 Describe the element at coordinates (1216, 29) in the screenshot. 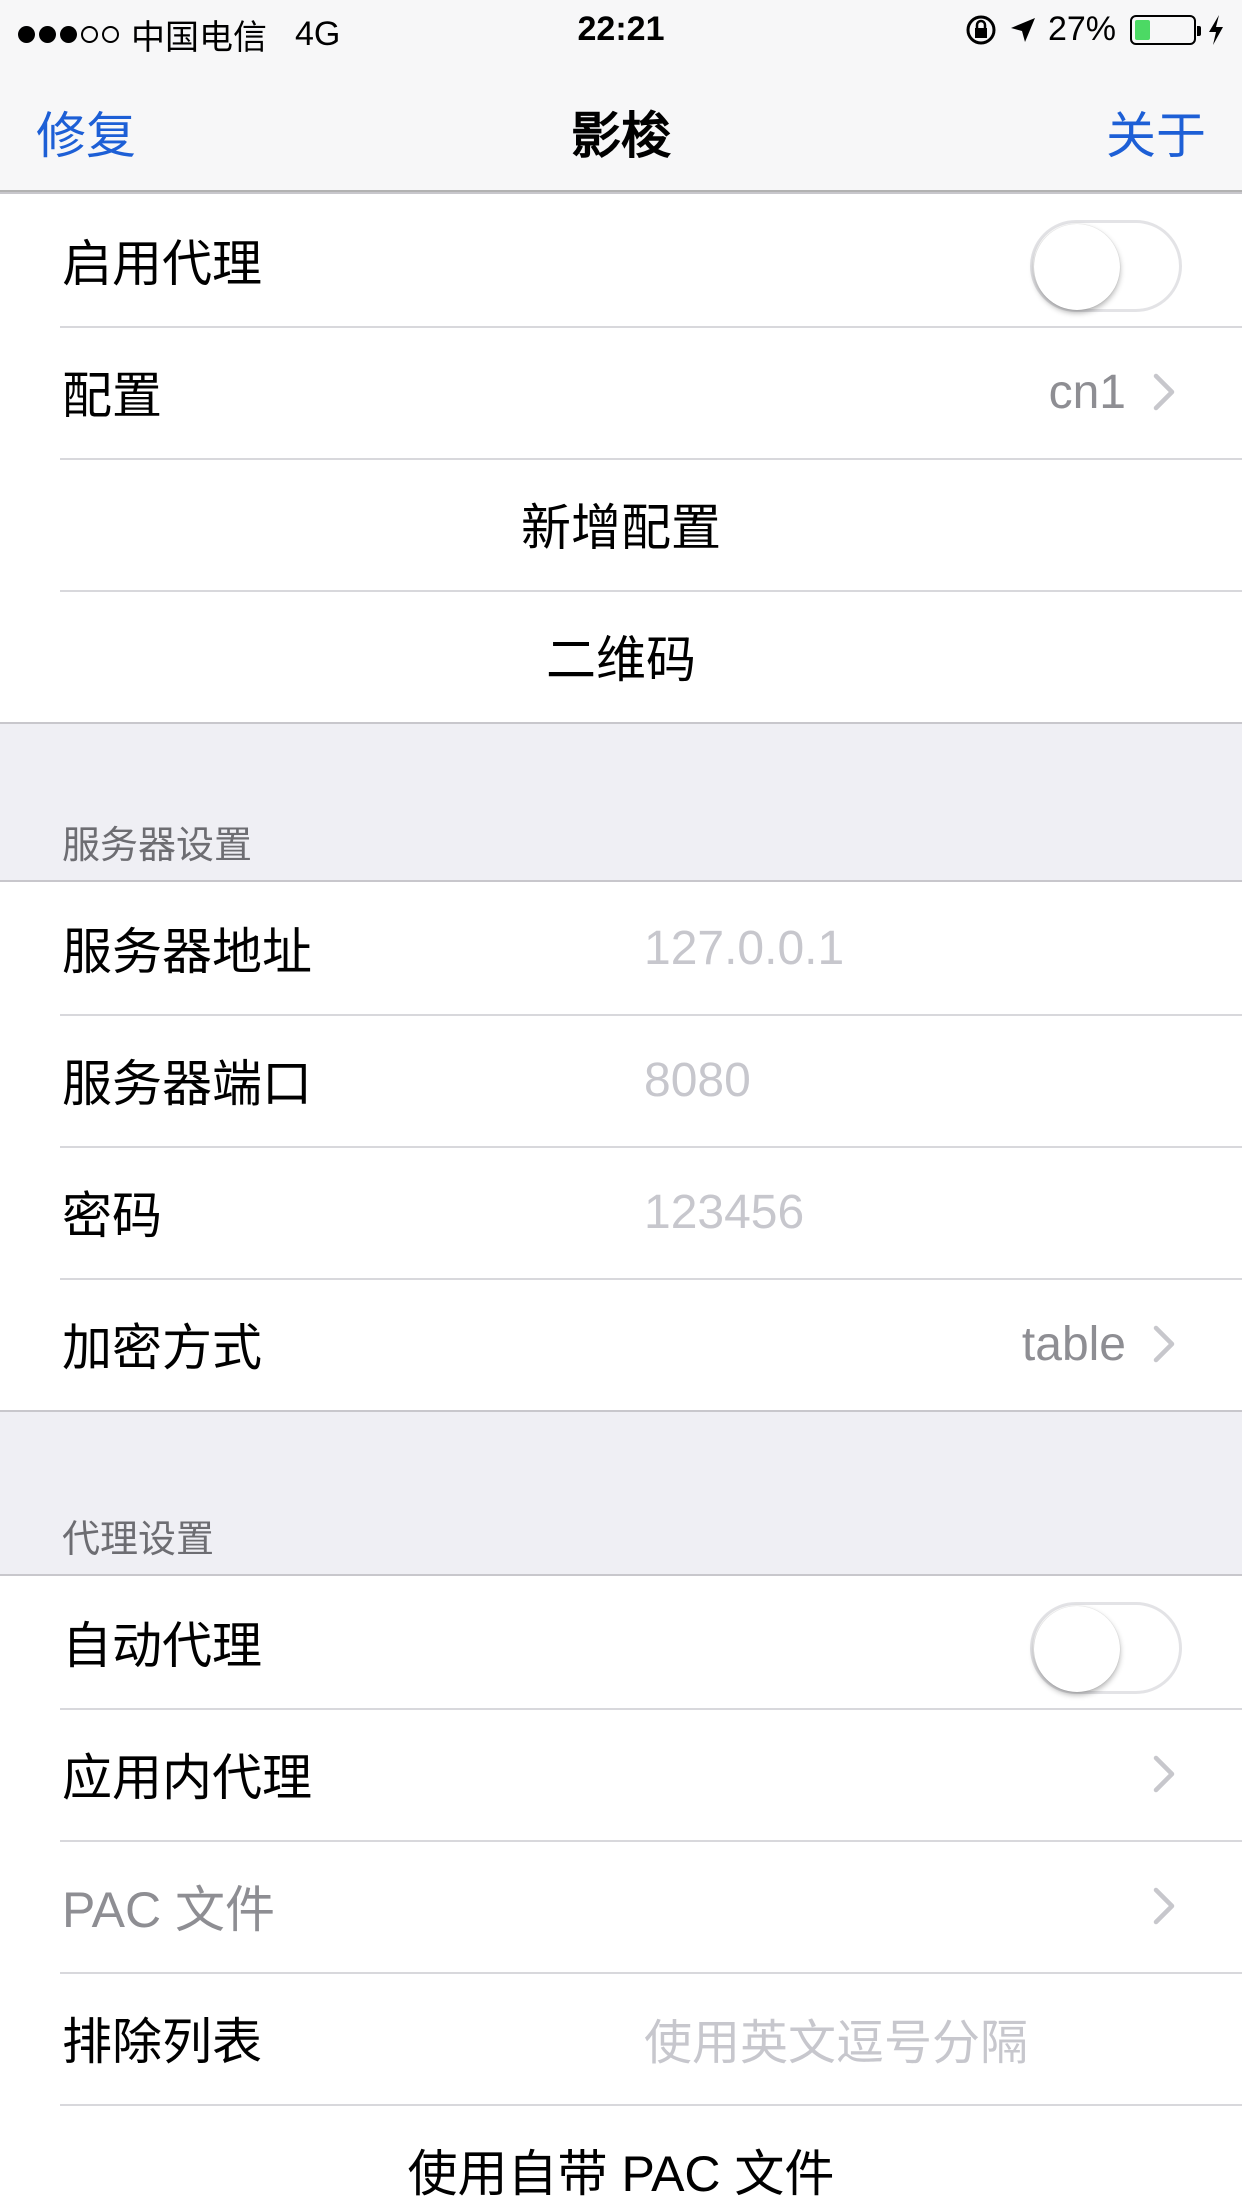

I see `charging-bolt-icon` at that location.